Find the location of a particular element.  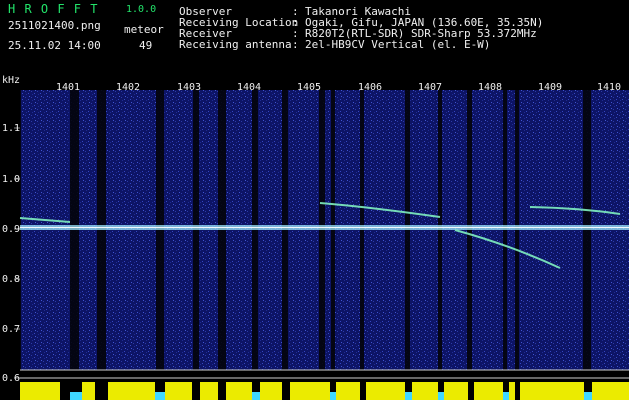

y-axis-unit: kHz is located at coordinates (11, 80).